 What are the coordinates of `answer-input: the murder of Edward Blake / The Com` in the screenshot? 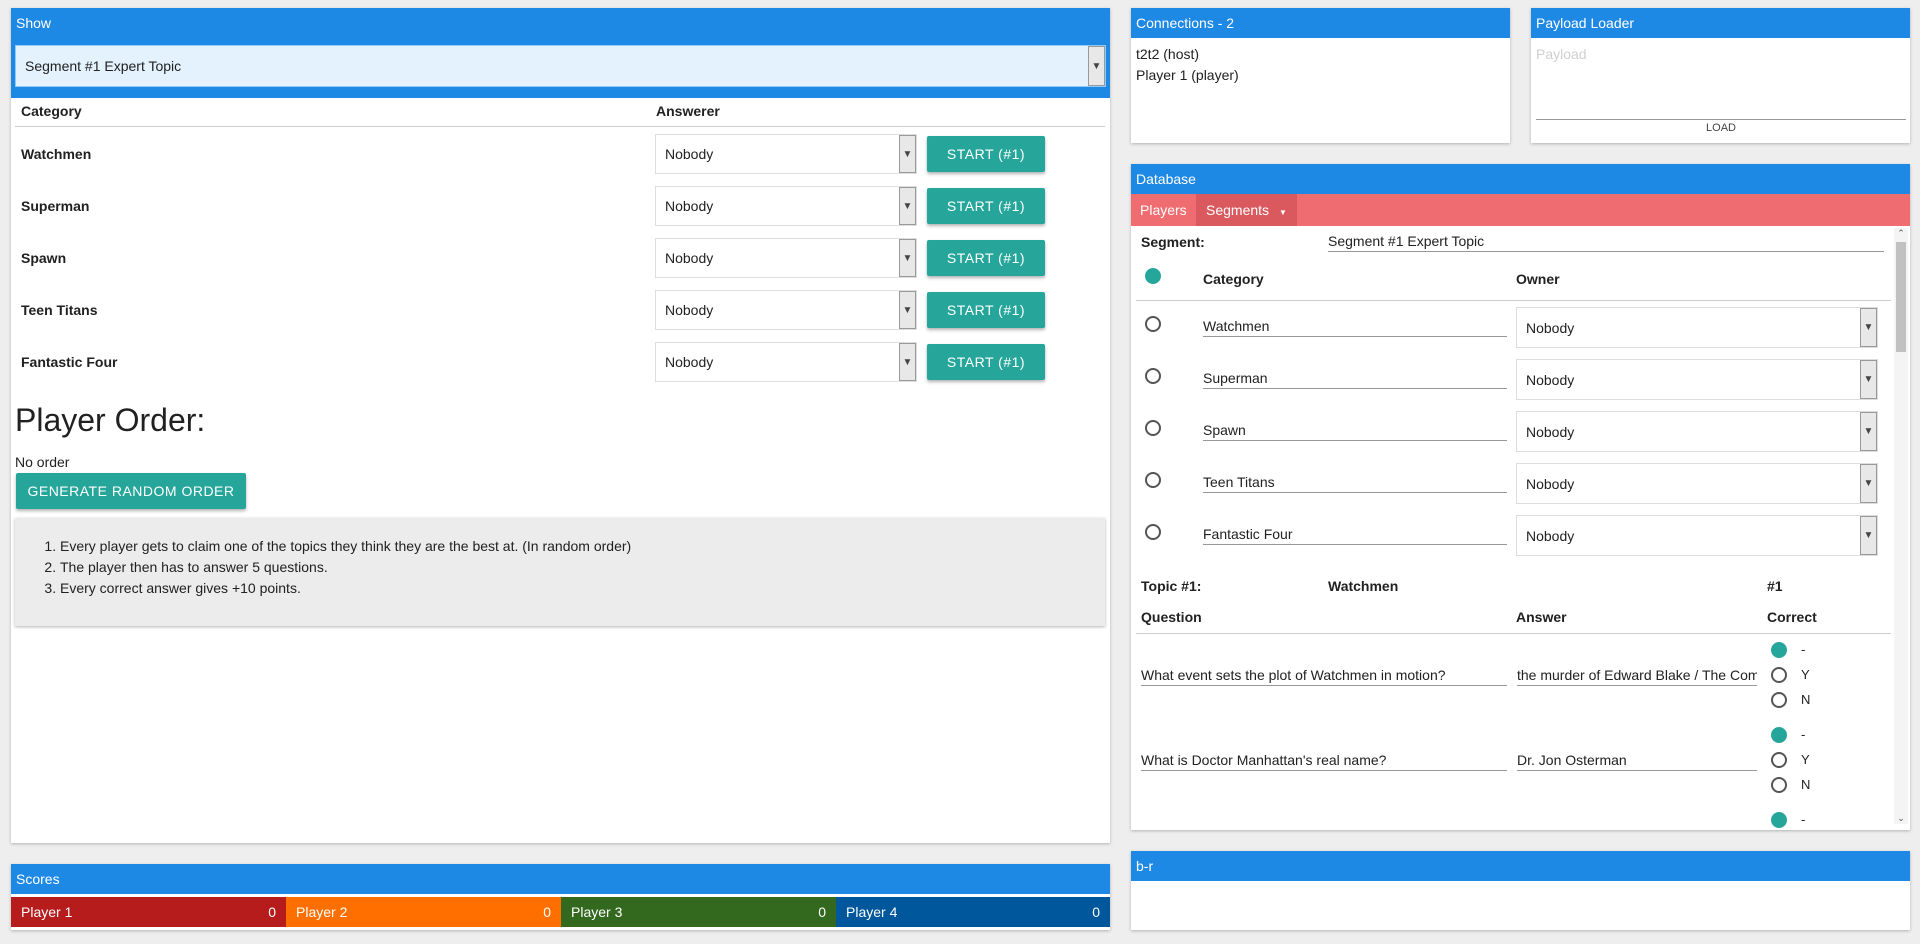 It's located at (1637, 676).